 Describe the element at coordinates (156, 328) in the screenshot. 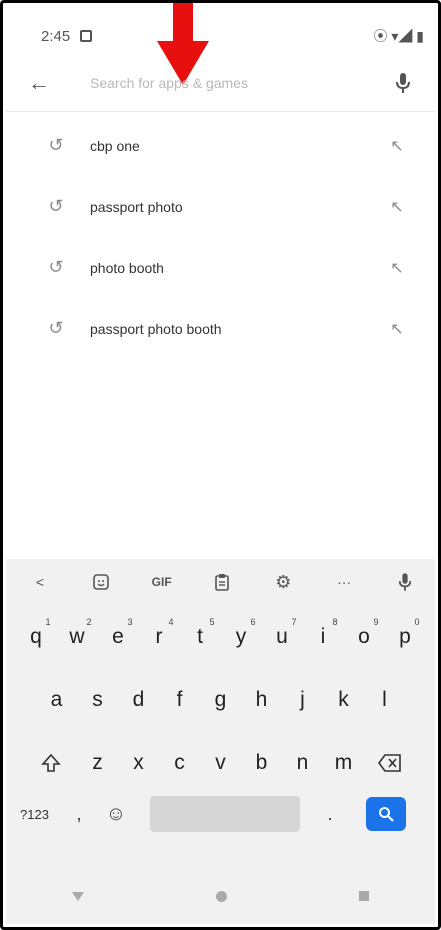

I see `history-item-label: passport photo booth` at that location.